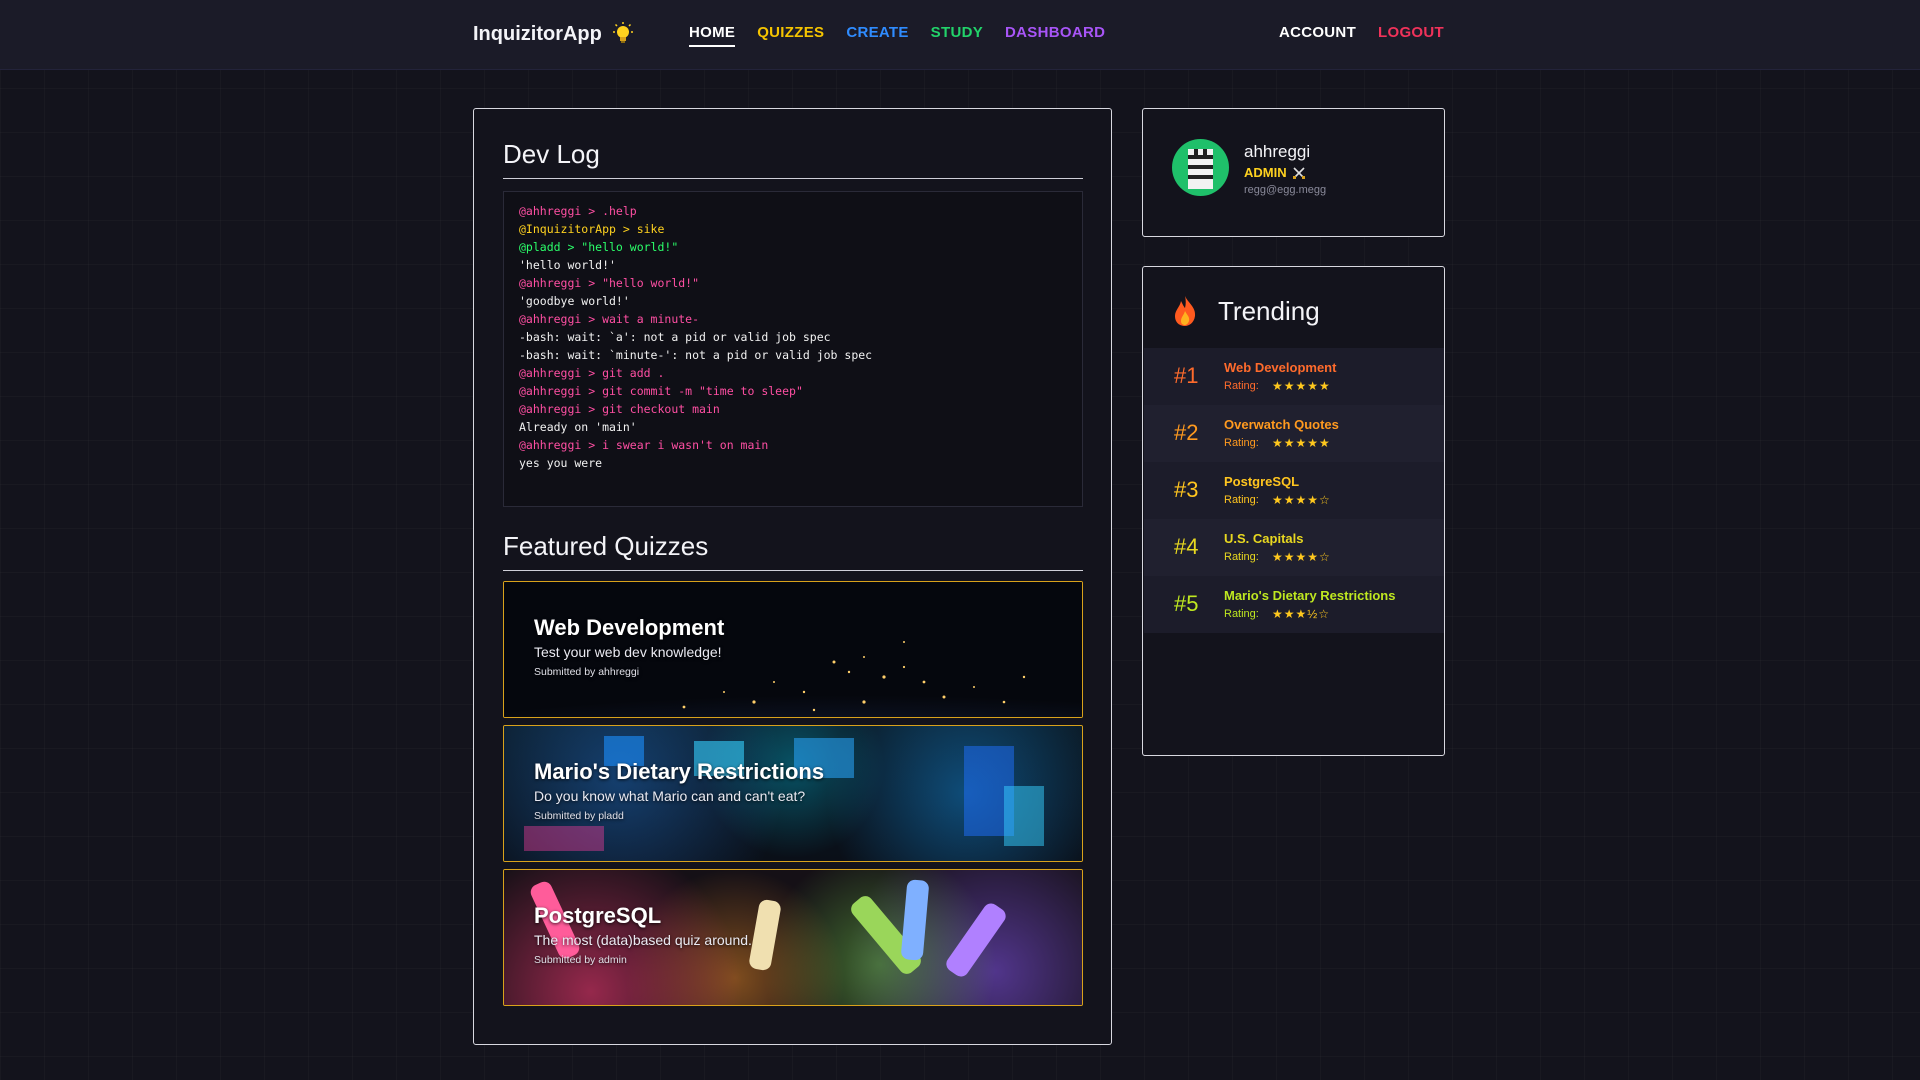 Image resolution: width=1920 pixels, height=1080 pixels. I want to click on nav-quizzes: QUIZZES, so click(790, 35).